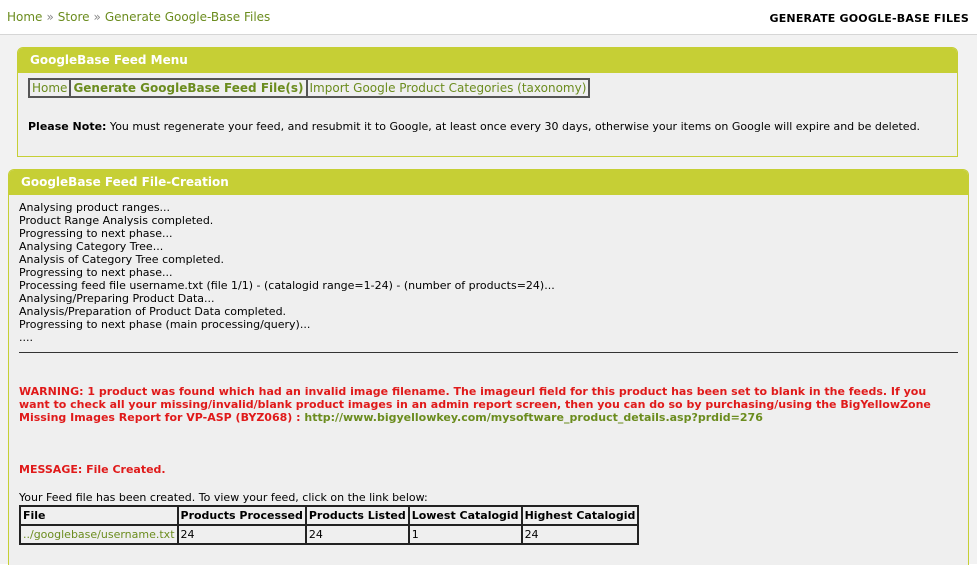 The width and height of the screenshot is (977, 565). What do you see at coordinates (121, 259) in the screenshot?
I see `log-line: Analysis of Category Tree completed.` at bounding box center [121, 259].